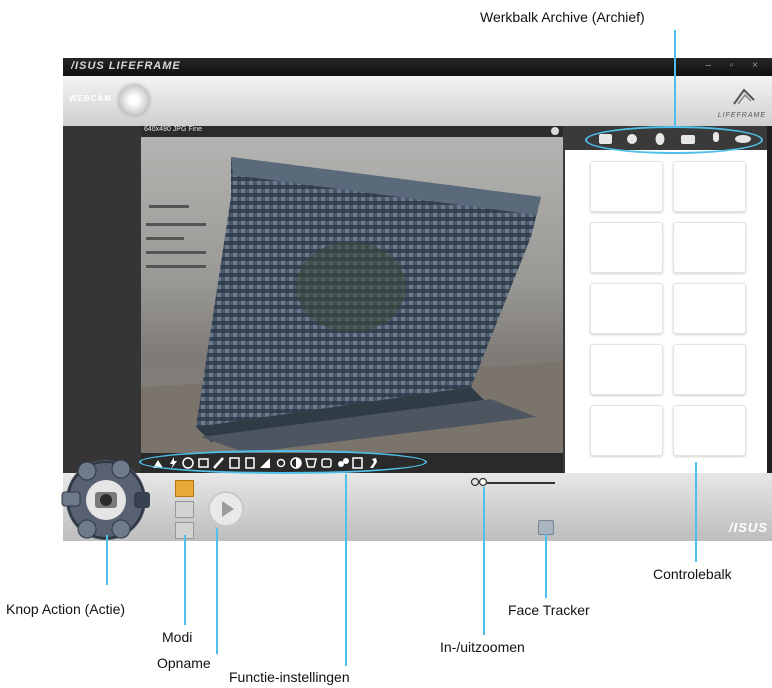 The width and height of the screenshot is (772, 688). What do you see at coordinates (546, 527) in the screenshot?
I see `face-tracker-icon` at bounding box center [546, 527].